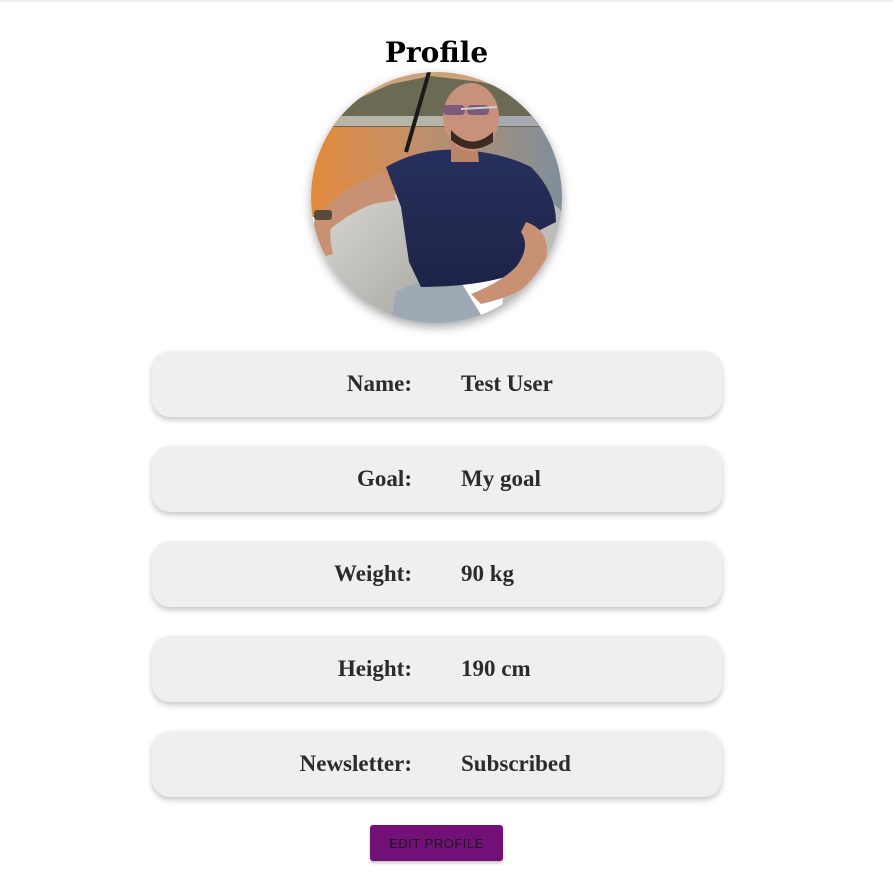 This screenshot has height=885, width=893. What do you see at coordinates (496, 668) in the screenshot?
I see `height-value: 190 cm` at bounding box center [496, 668].